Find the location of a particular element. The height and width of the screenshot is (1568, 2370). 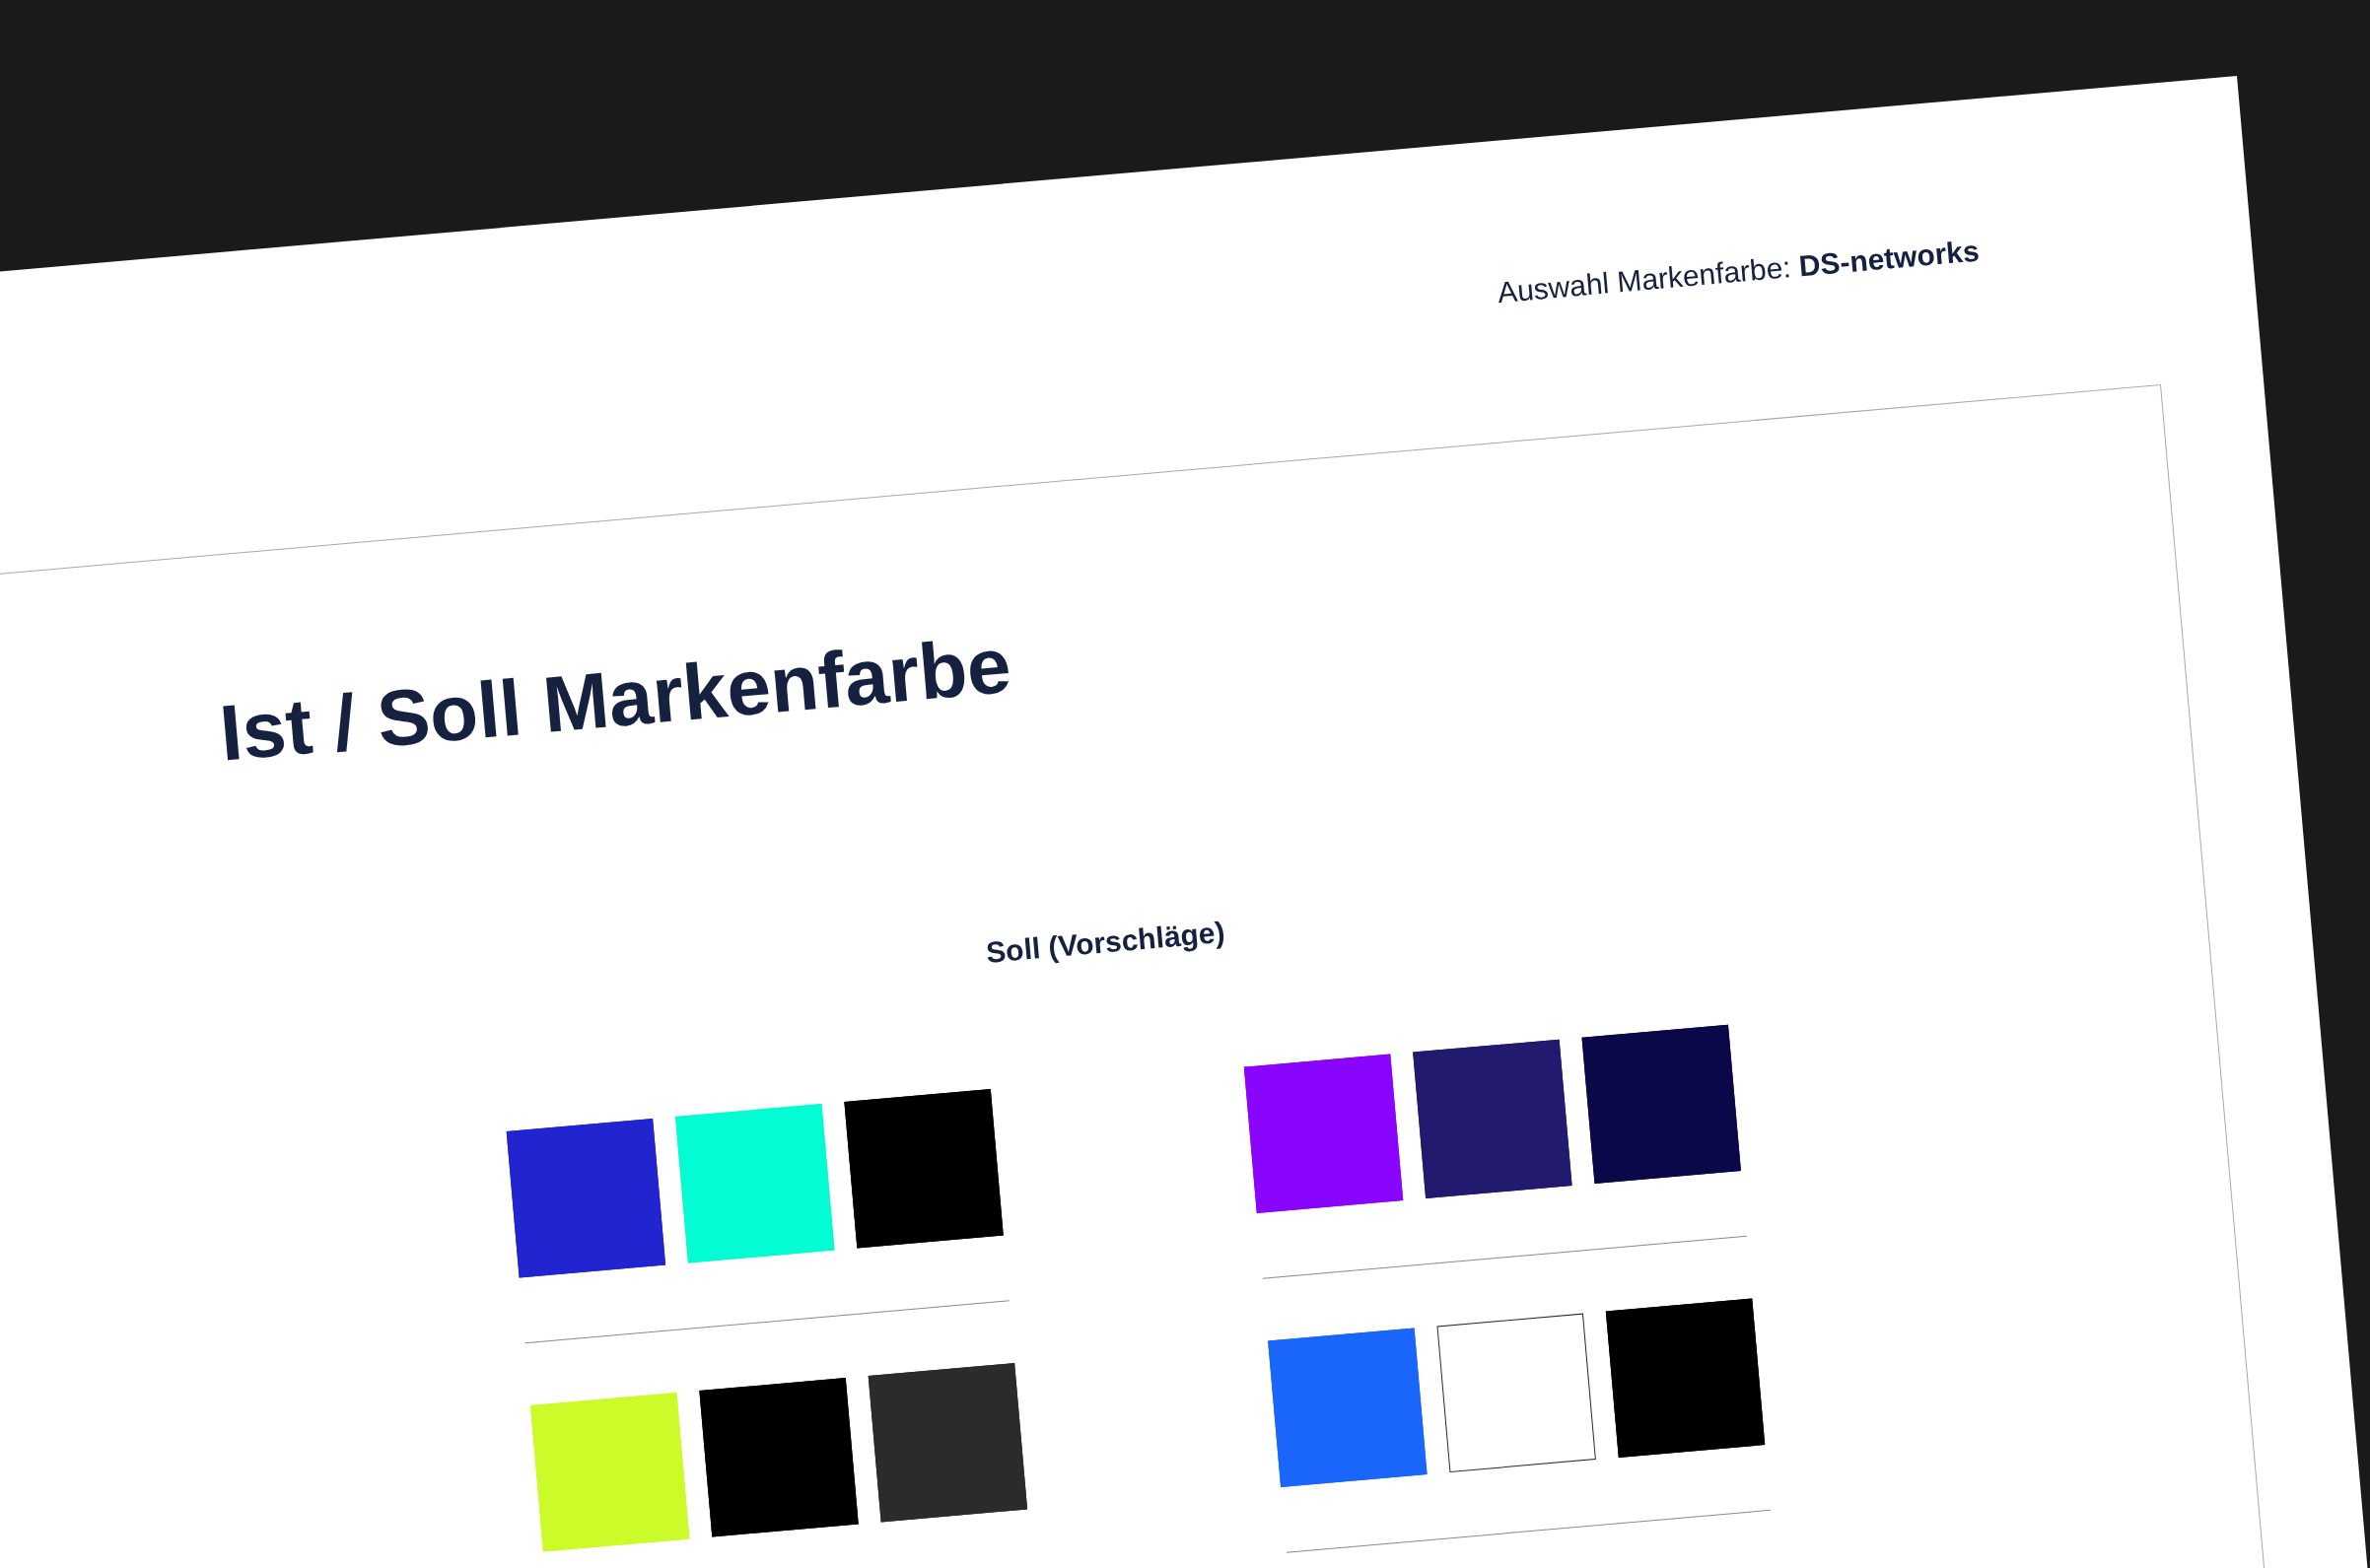

page-header-text: Auswahl Markenfarbe: DS-networks is located at coordinates (1739, 272).